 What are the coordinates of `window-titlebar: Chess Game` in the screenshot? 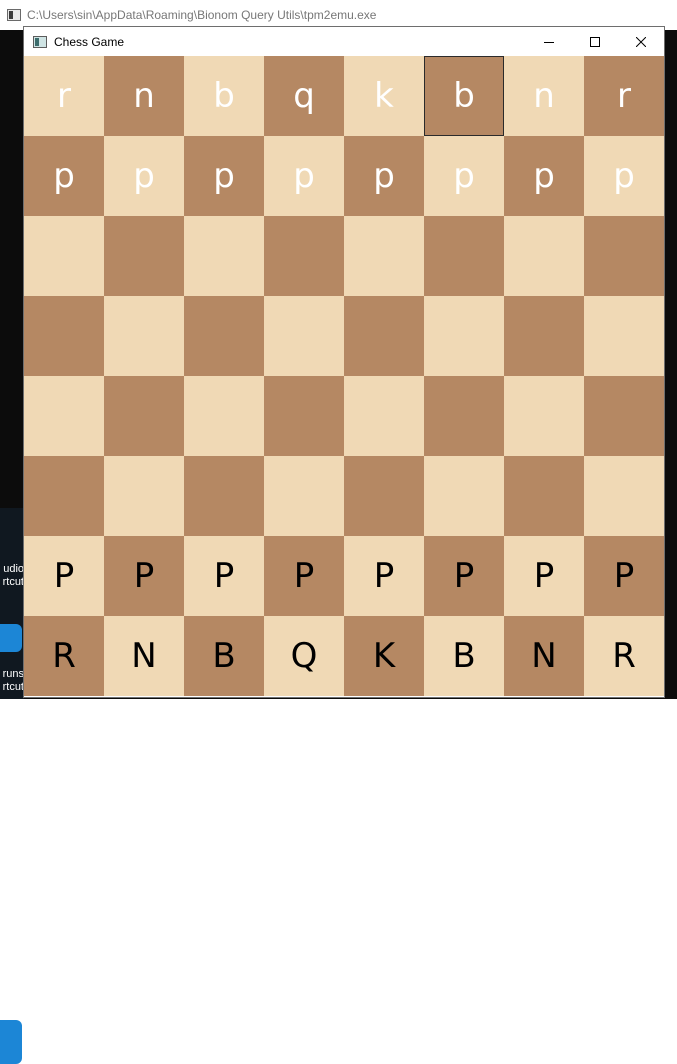 It's located at (344, 41).